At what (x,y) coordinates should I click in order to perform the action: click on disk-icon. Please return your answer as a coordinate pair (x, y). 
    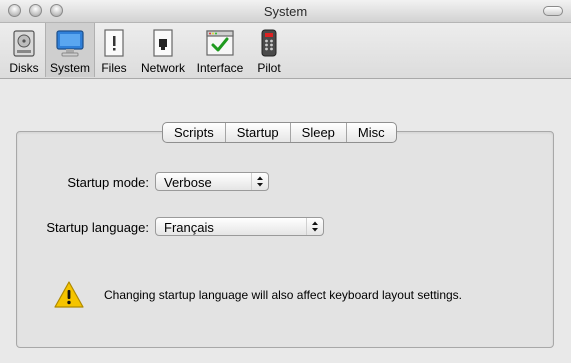
    Looking at the image, I should click on (24, 43).